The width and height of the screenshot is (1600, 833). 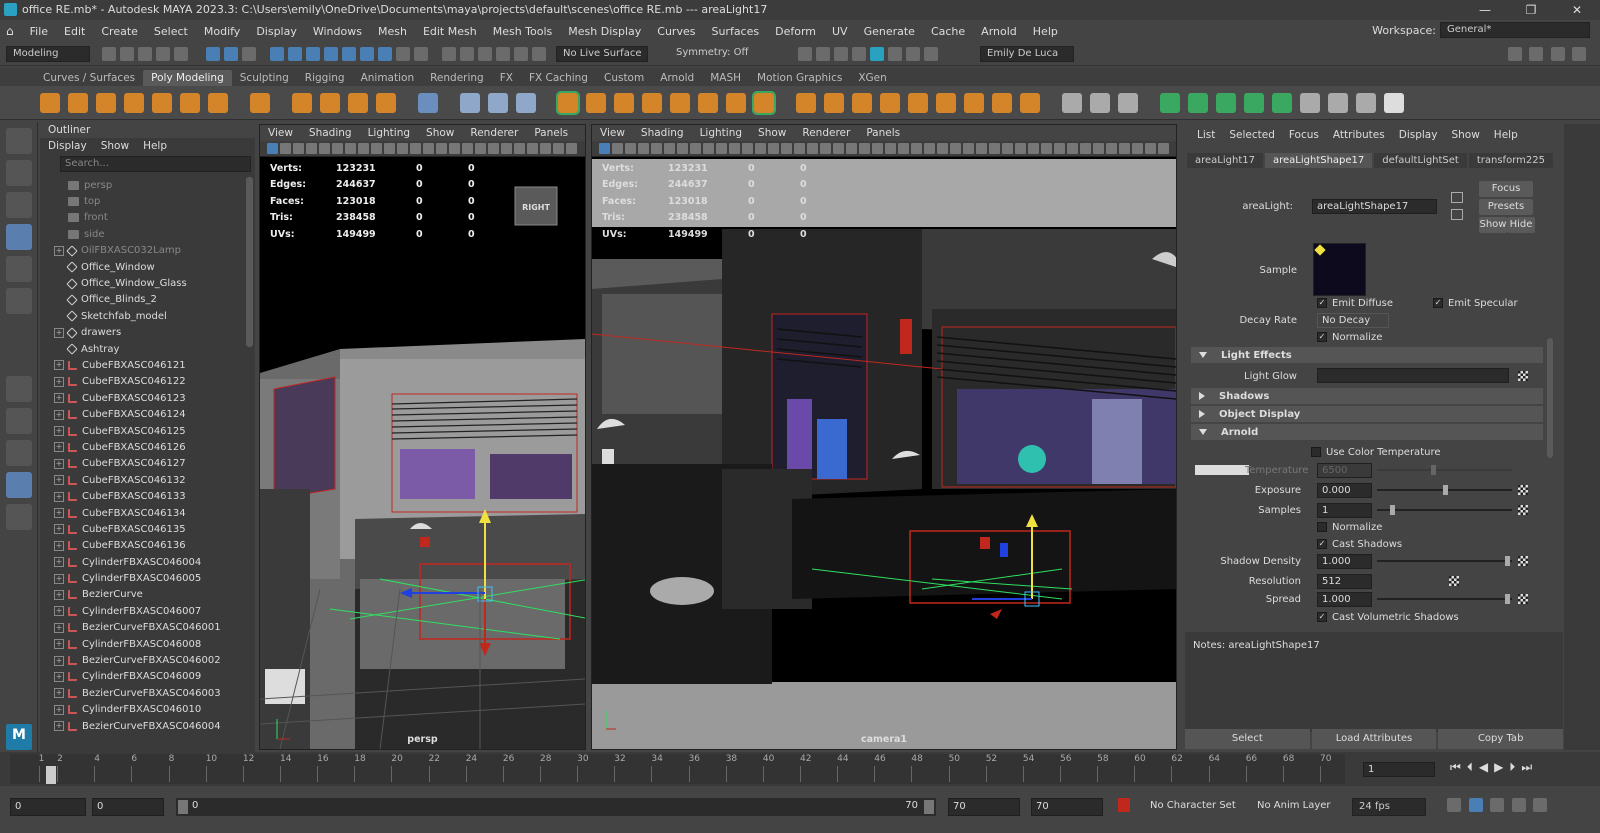 I want to click on shadow-density-map-icon, so click(x=1523, y=561).